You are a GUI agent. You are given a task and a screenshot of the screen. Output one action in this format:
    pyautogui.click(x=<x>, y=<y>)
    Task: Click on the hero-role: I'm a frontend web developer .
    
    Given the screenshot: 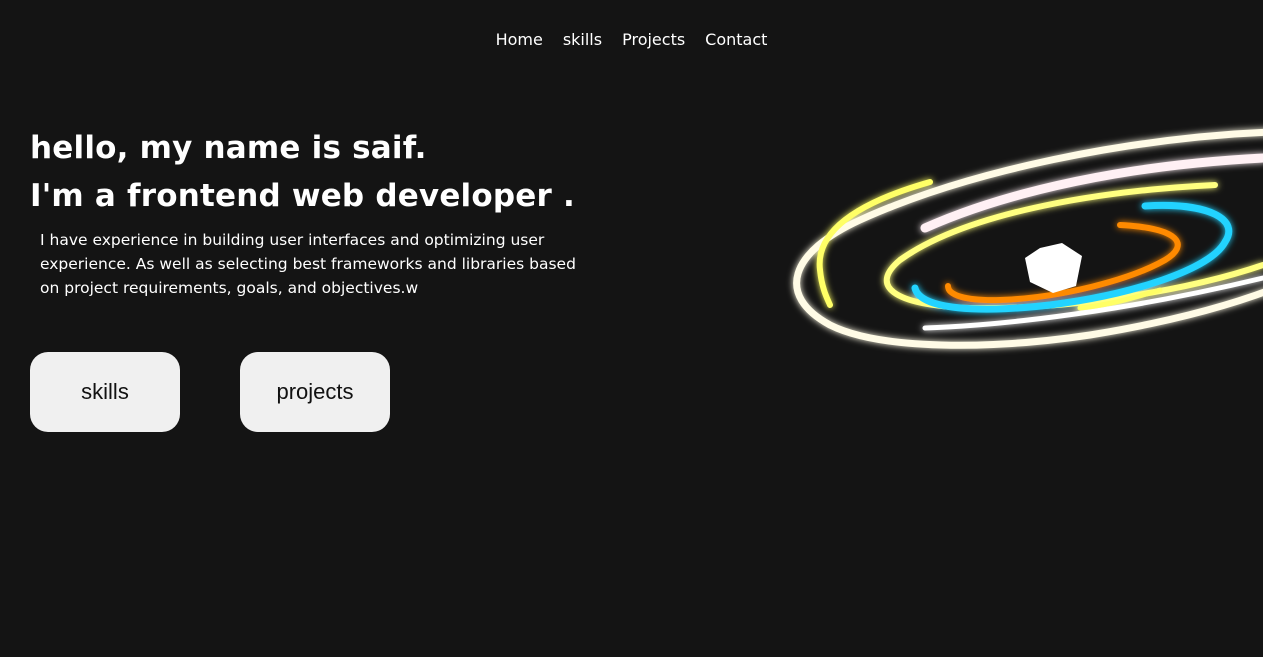 What is the action you would take?
    pyautogui.click(x=302, y=196)
    